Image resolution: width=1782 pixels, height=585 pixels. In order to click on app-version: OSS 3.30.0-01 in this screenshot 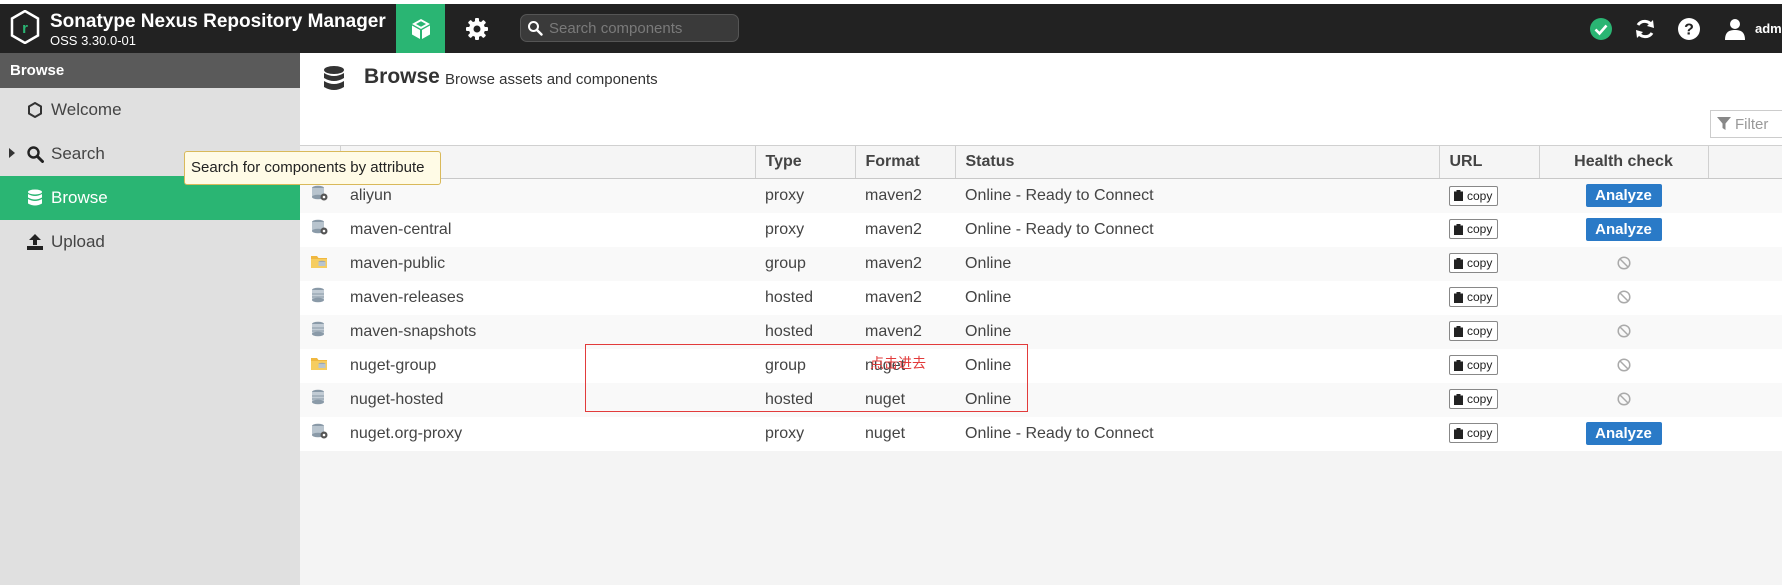, I will do `click(93, 40)`.